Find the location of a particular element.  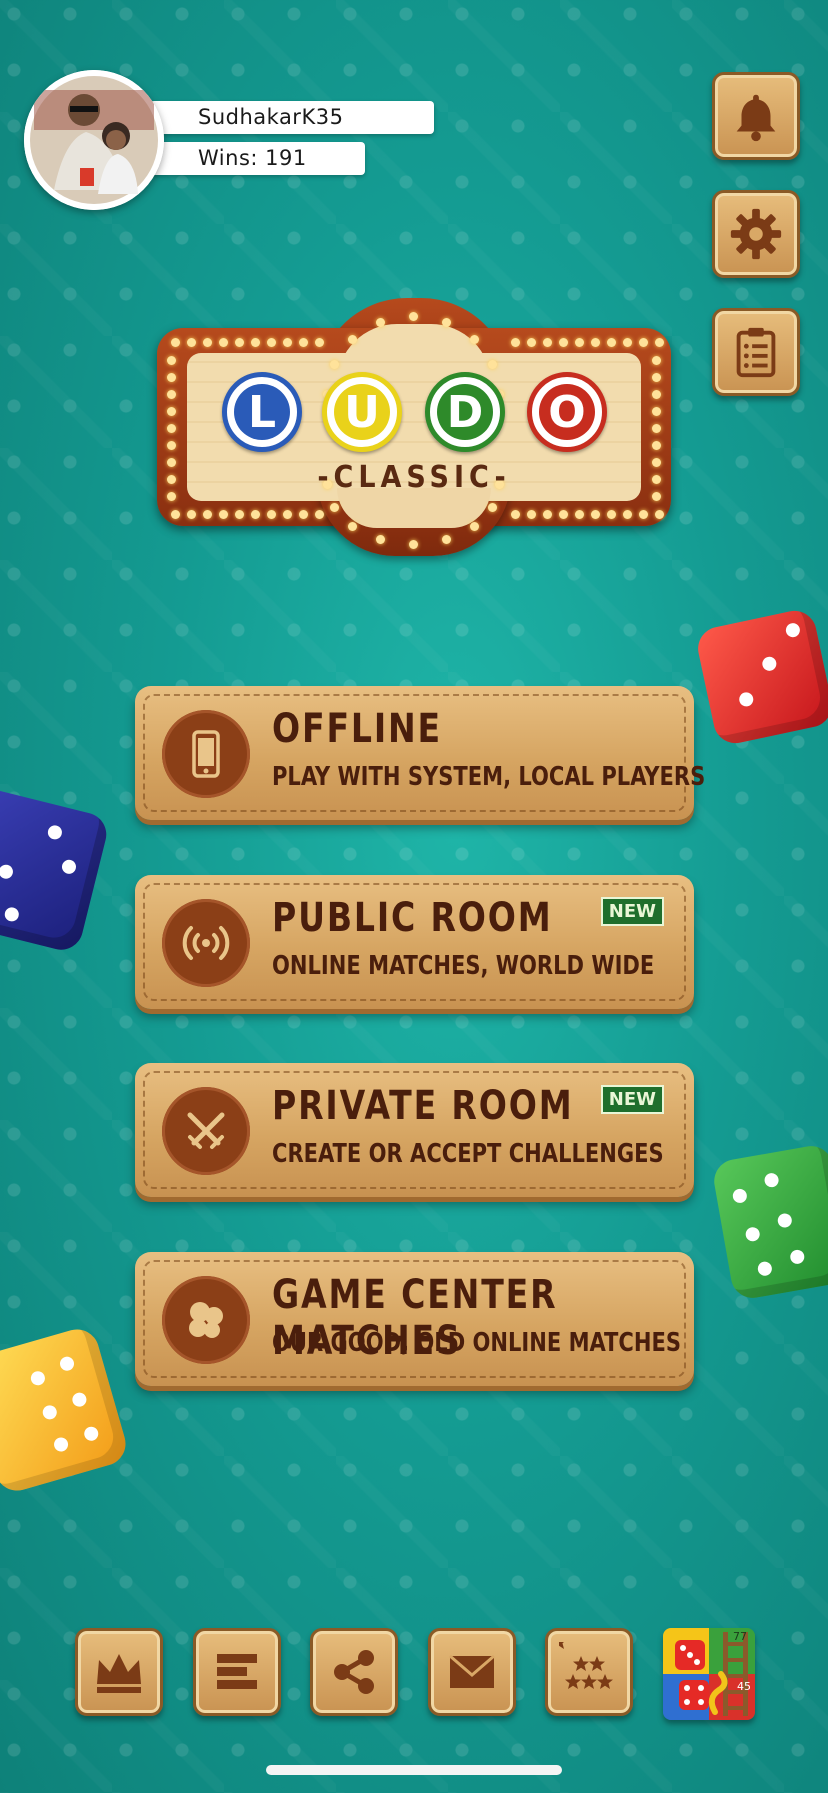

share-button is located at coordinates (354, 1672).